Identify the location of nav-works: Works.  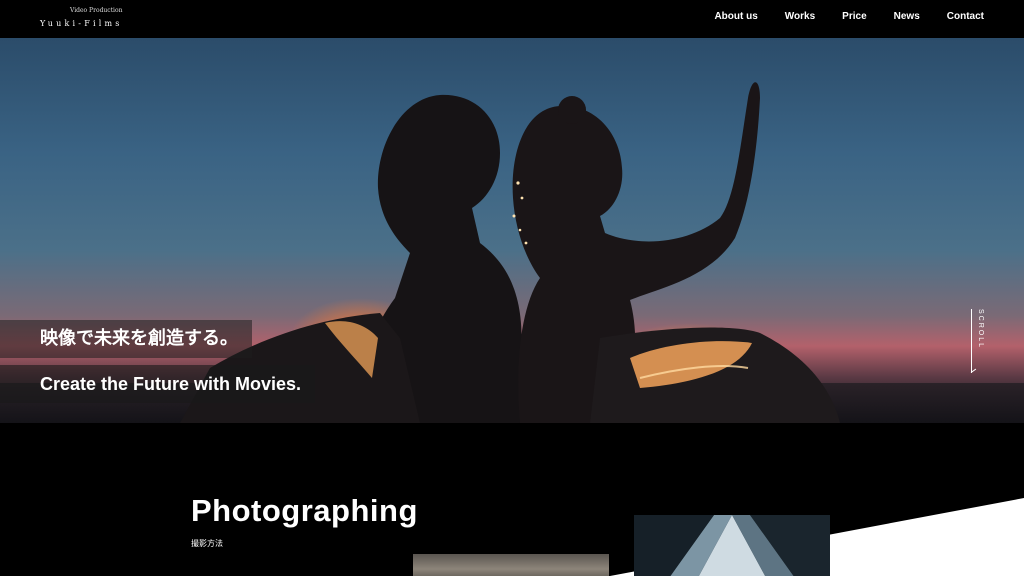
(800, 16).